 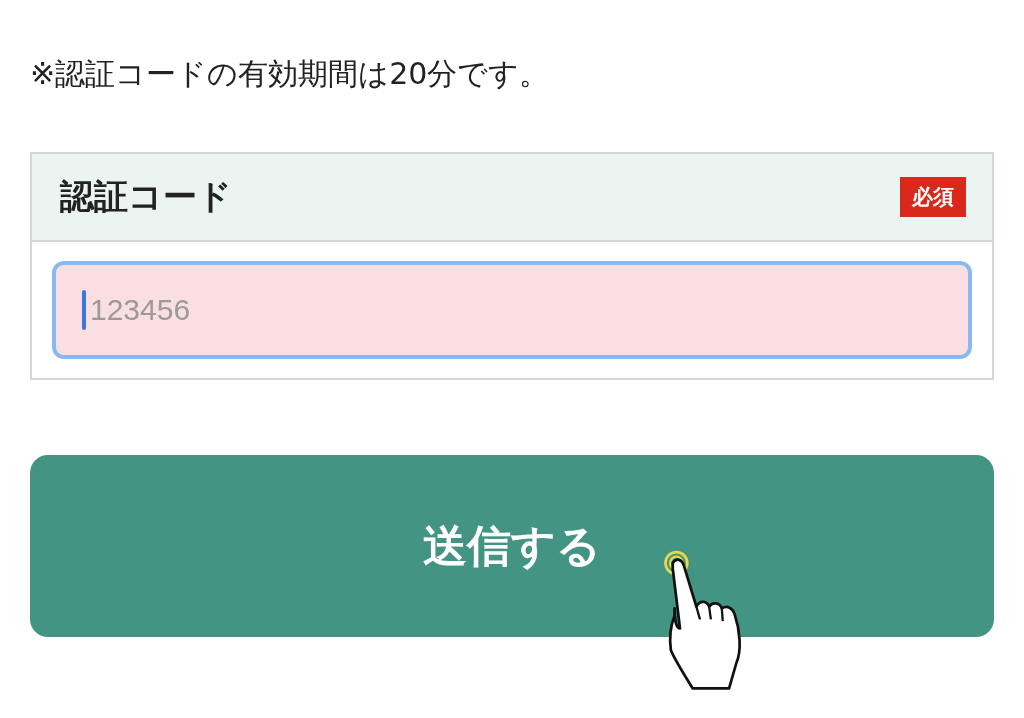 What do you see at coordinates (290, 74) in the screenshot?
I see `validity-note: ※認証コードの有効期間は20分です。` at bounding box center [290, 74].